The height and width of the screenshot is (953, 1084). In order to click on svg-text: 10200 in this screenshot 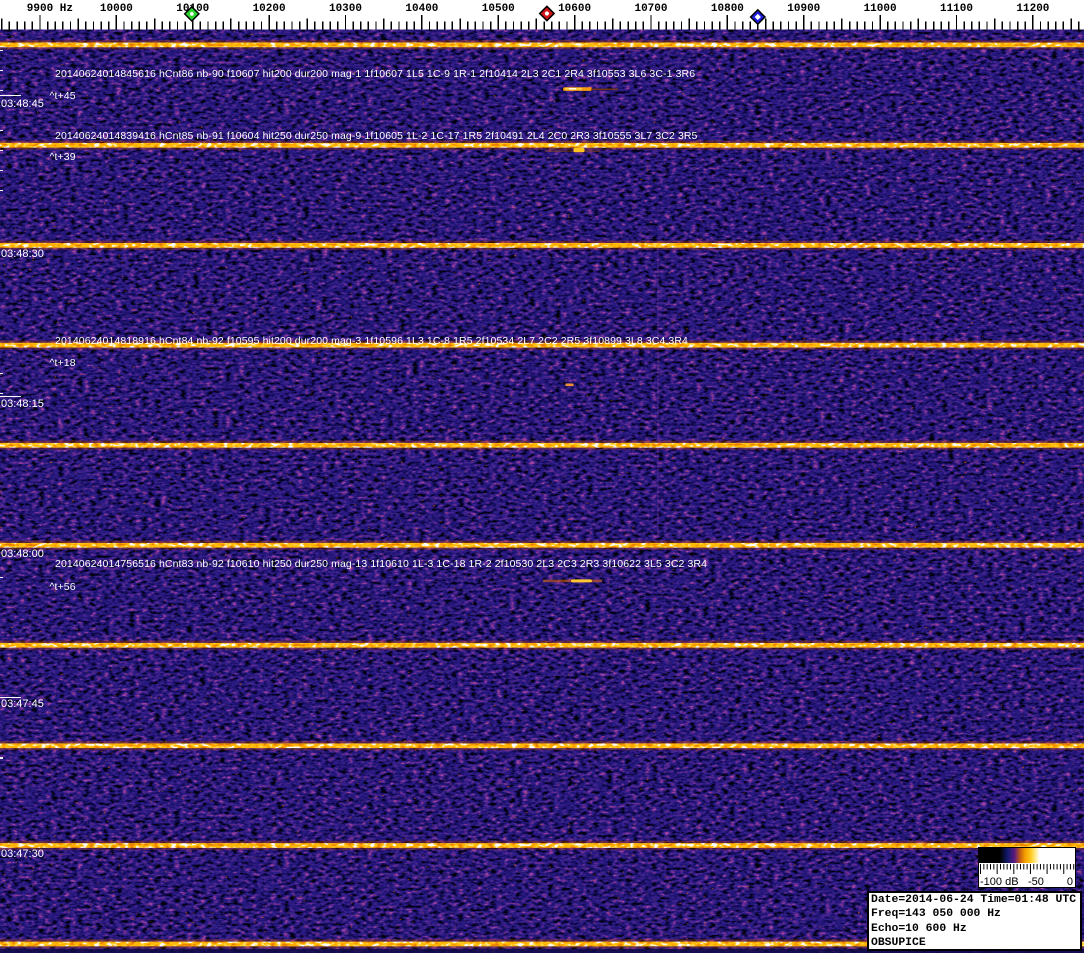, I will do `click(269, 9)`.